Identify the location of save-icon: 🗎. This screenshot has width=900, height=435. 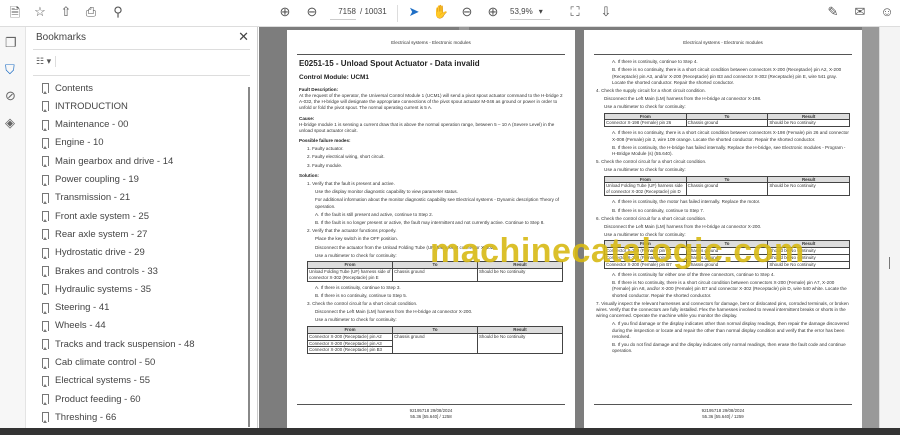
(15, 15).